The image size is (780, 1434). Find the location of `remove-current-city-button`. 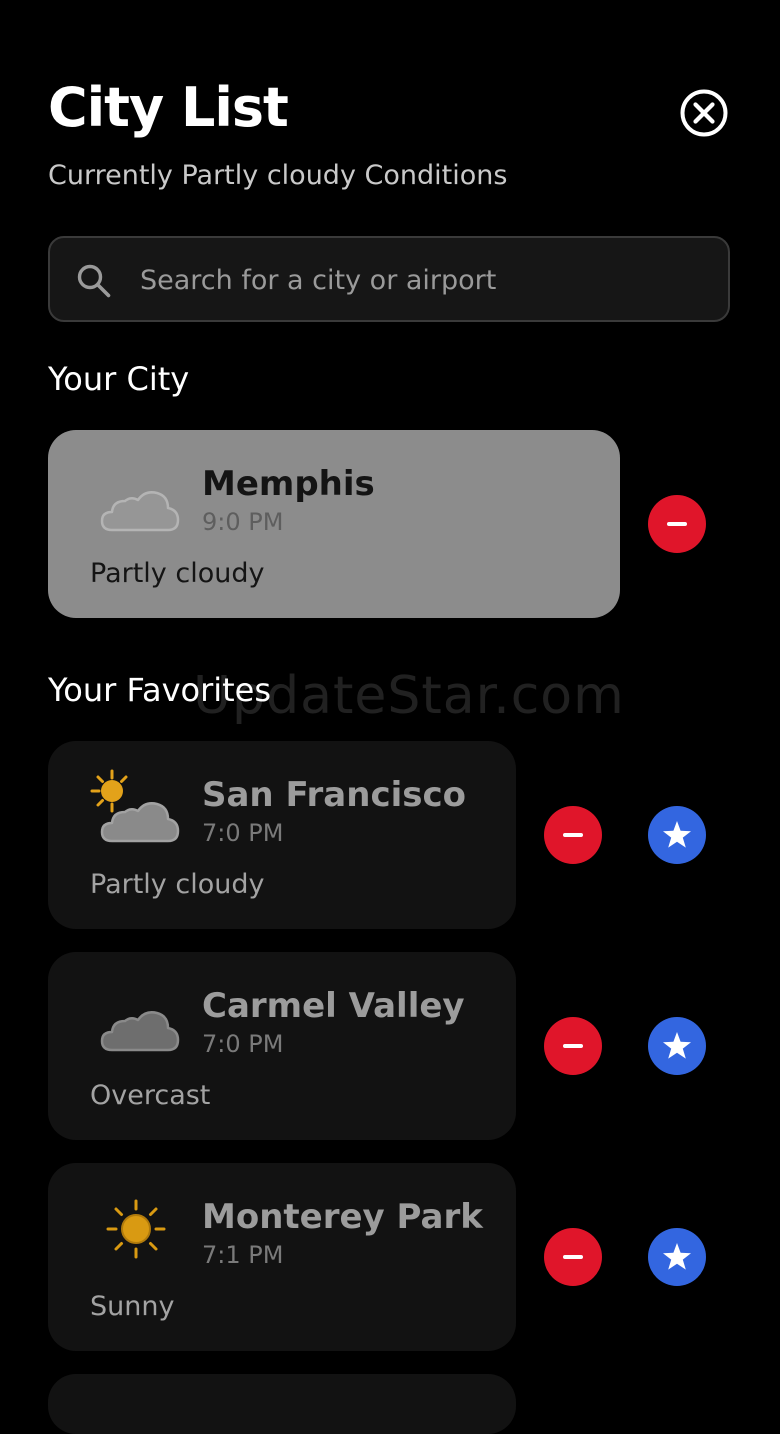

remove-current-city-button is located at coordinates (677, 524).